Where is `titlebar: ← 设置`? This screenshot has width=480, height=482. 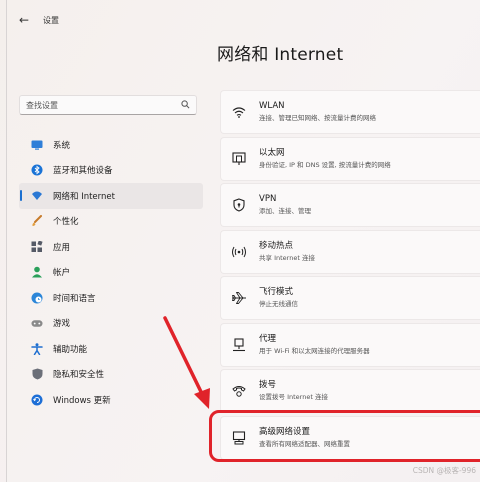 titlebar: ← 设置 is located at coordinates (39, 20).